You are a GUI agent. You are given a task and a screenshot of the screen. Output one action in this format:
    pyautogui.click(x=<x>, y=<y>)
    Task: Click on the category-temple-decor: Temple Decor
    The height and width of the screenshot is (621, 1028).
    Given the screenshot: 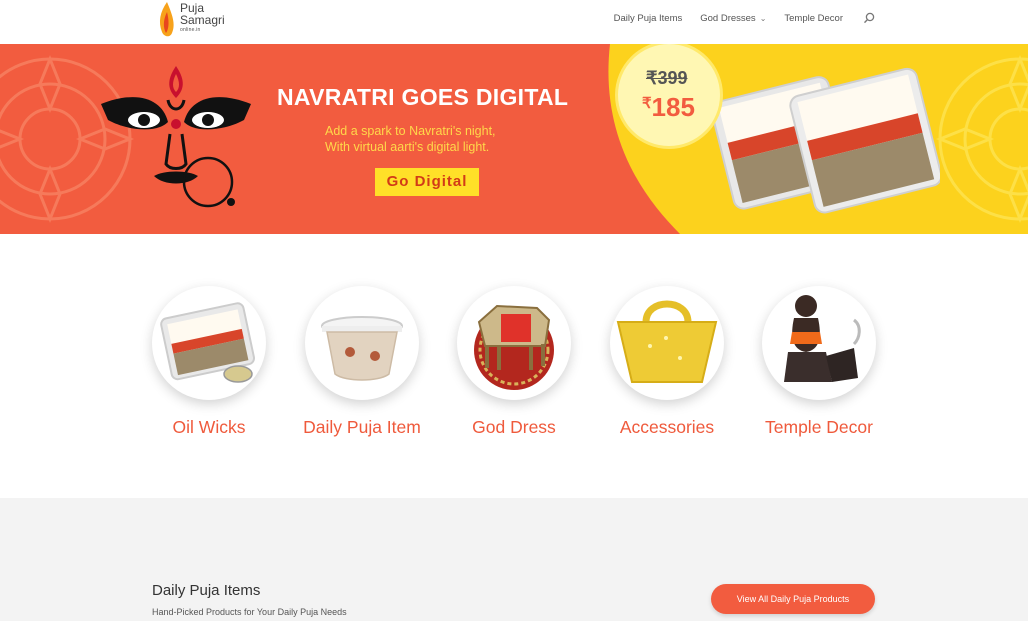 What is the action you would take?
    pyautogui.click(x=819, y=361)
    